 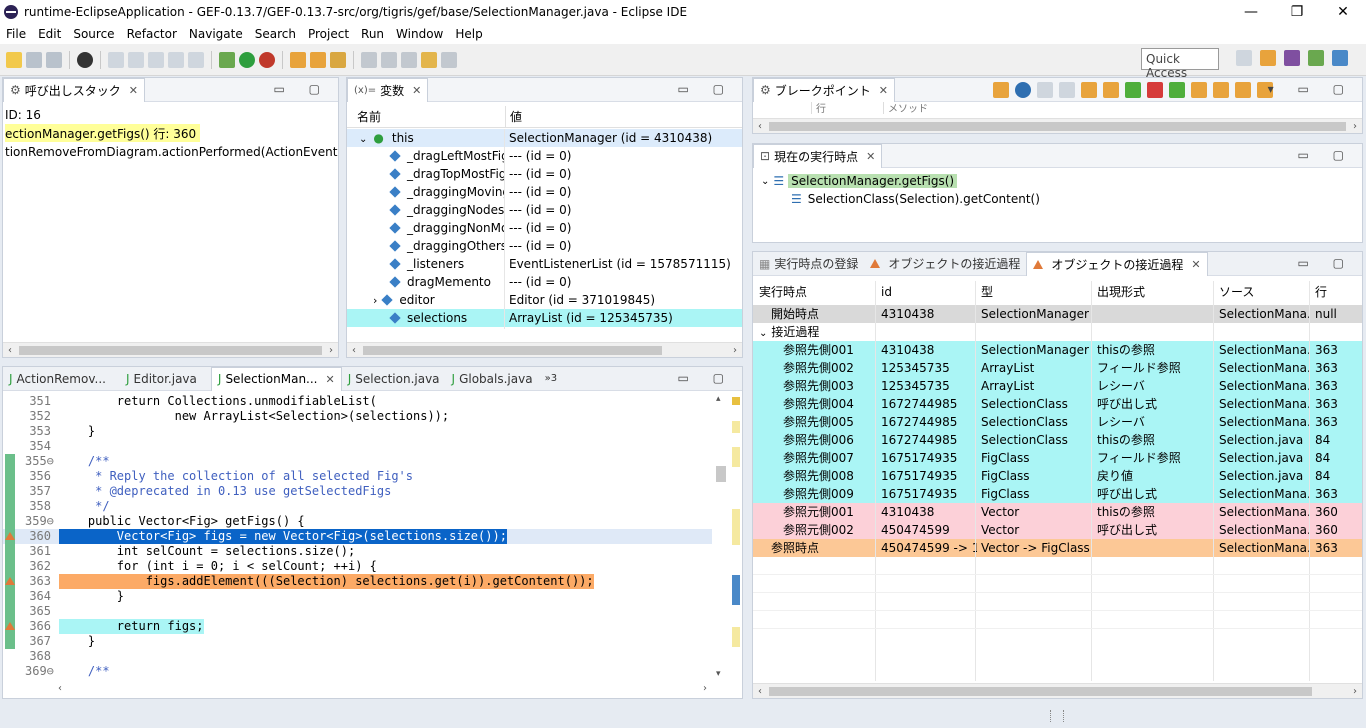 What do you see at coordinates (276, 378) in the screenshot?
I see `tab-editor-selectionmanager: J SelectionMan... ✕` at bounding box center [276, 378].